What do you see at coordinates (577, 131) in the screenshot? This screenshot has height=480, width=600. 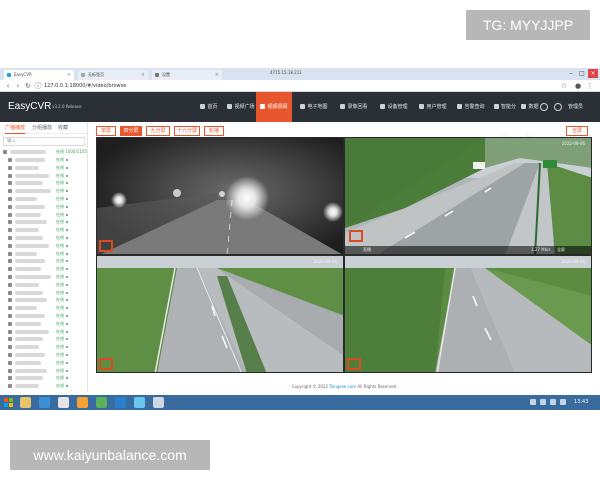 I see `fullscreen-button: 全屏` at bounding box center [577, 131].